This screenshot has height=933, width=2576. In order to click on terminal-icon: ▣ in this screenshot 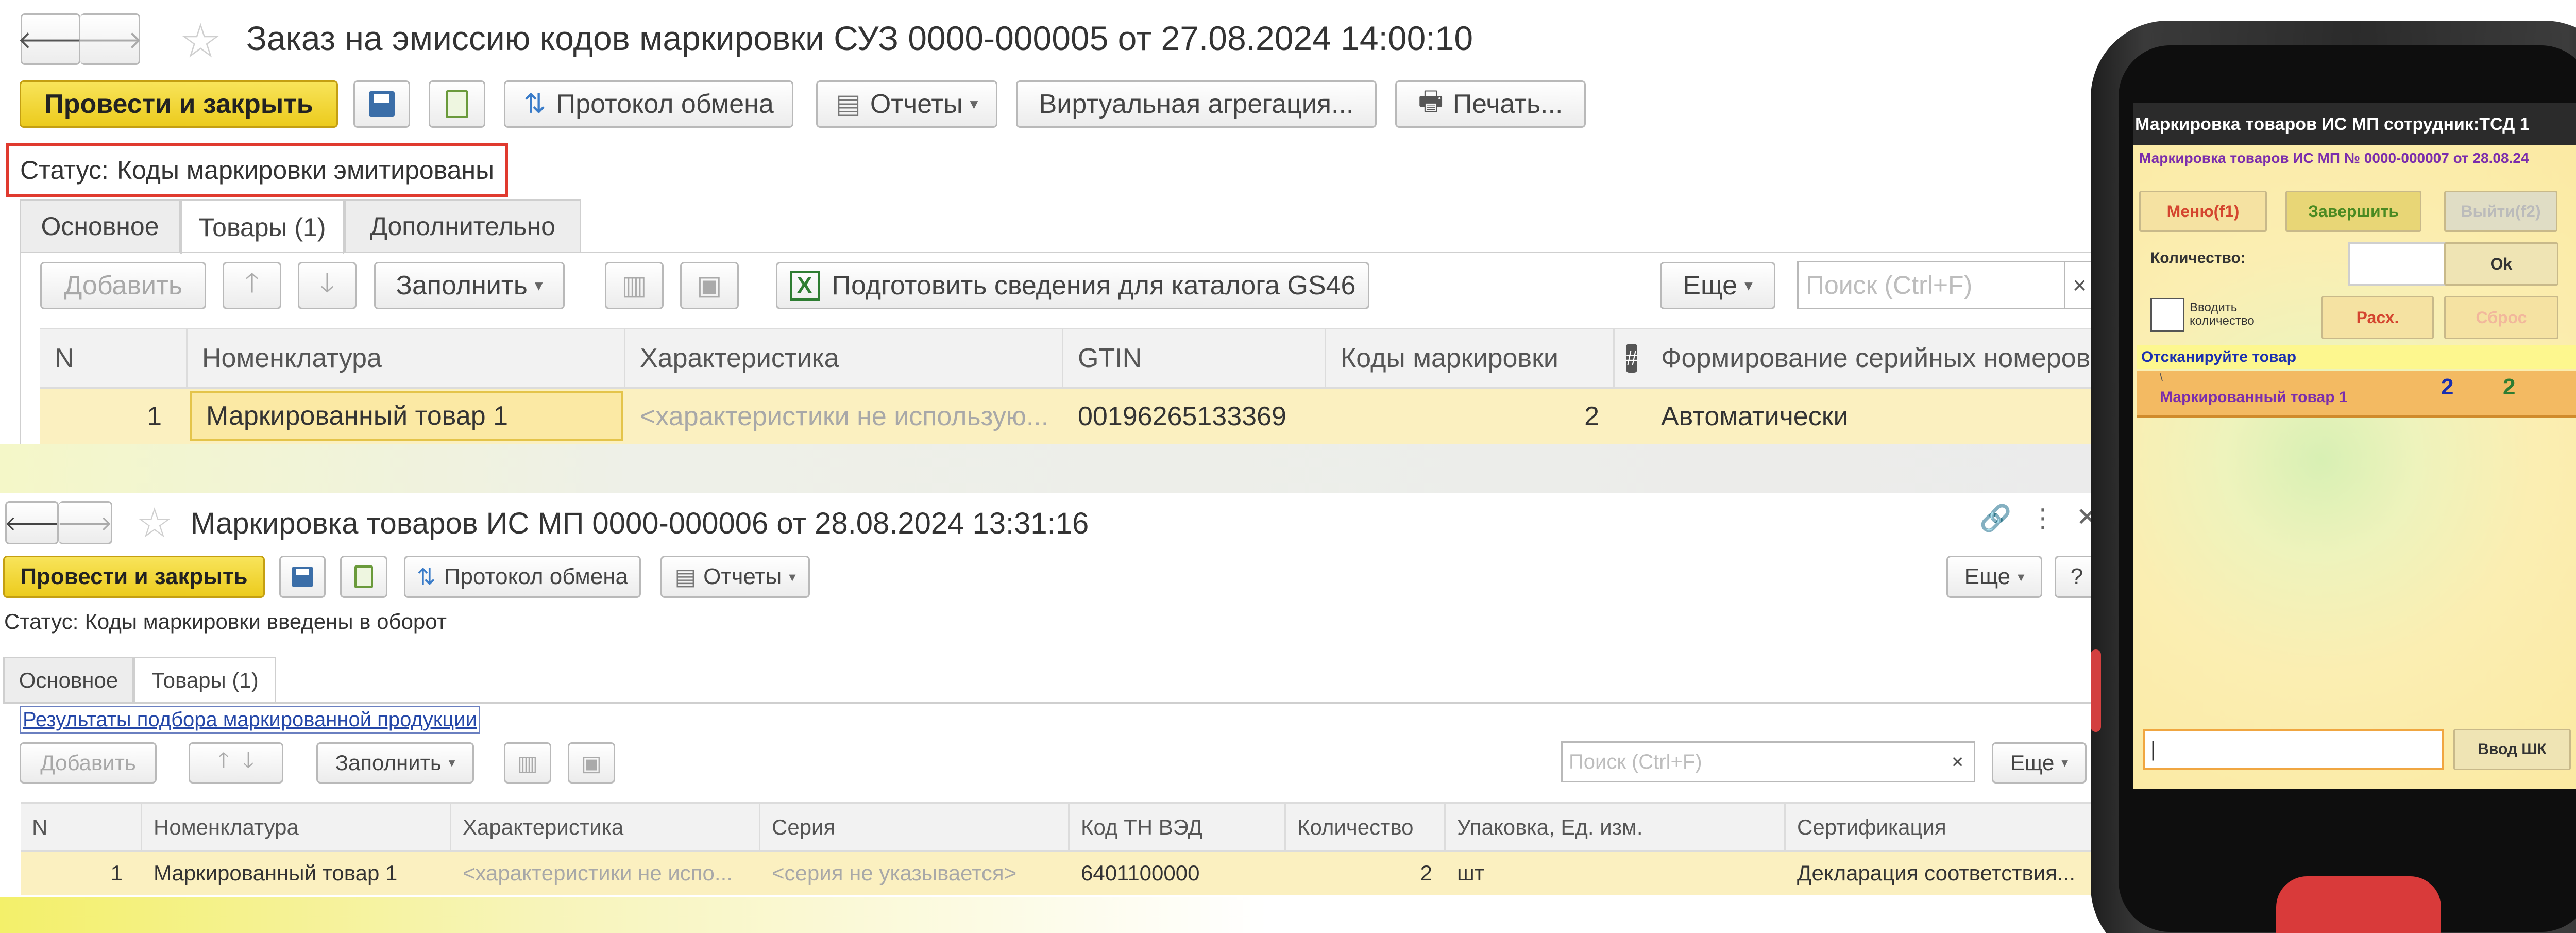, I will do `click(591, 763)`.